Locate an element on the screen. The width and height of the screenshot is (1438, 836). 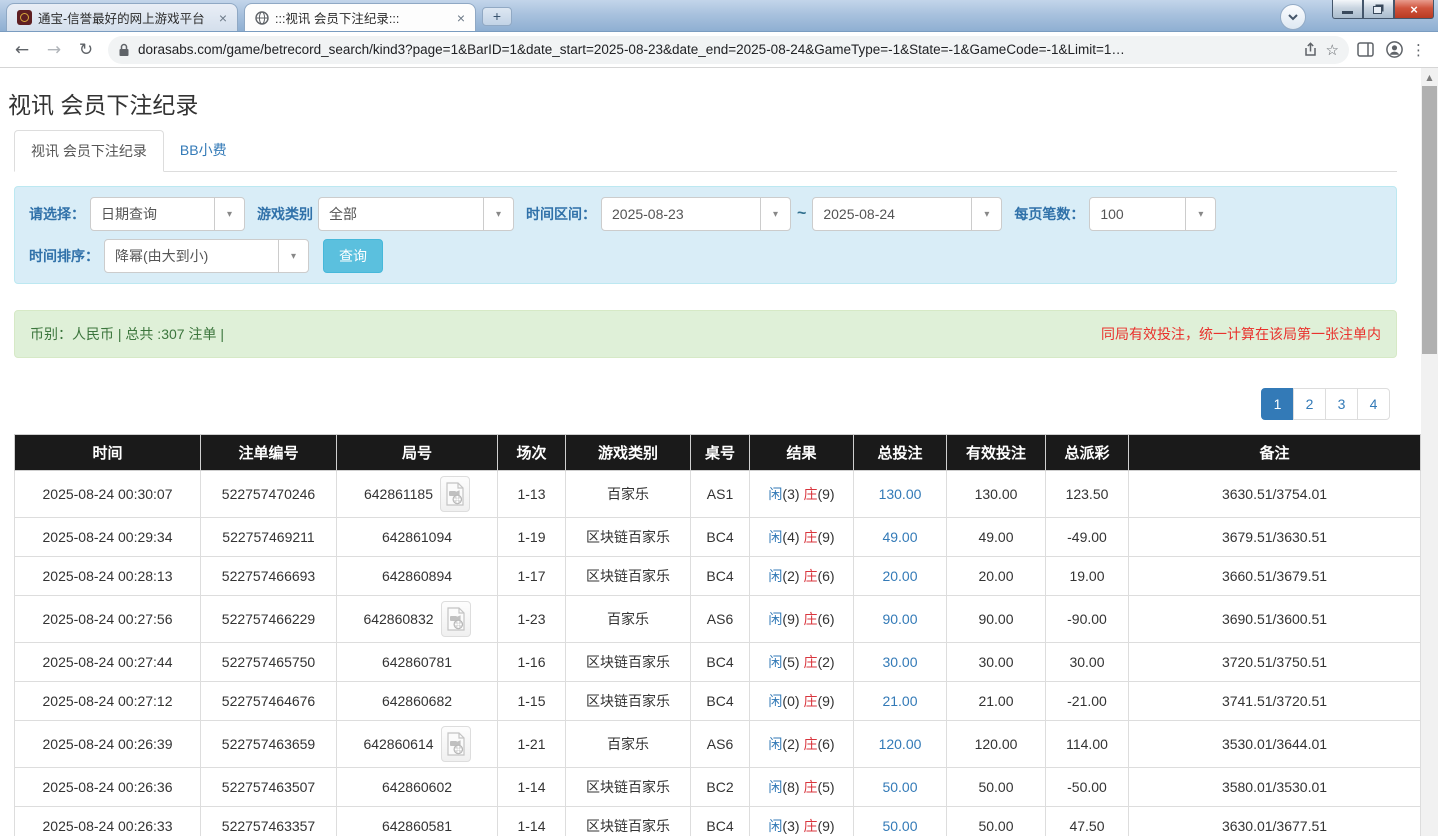
total-bet-link: 30.00 is located at coordinates (899, 662).